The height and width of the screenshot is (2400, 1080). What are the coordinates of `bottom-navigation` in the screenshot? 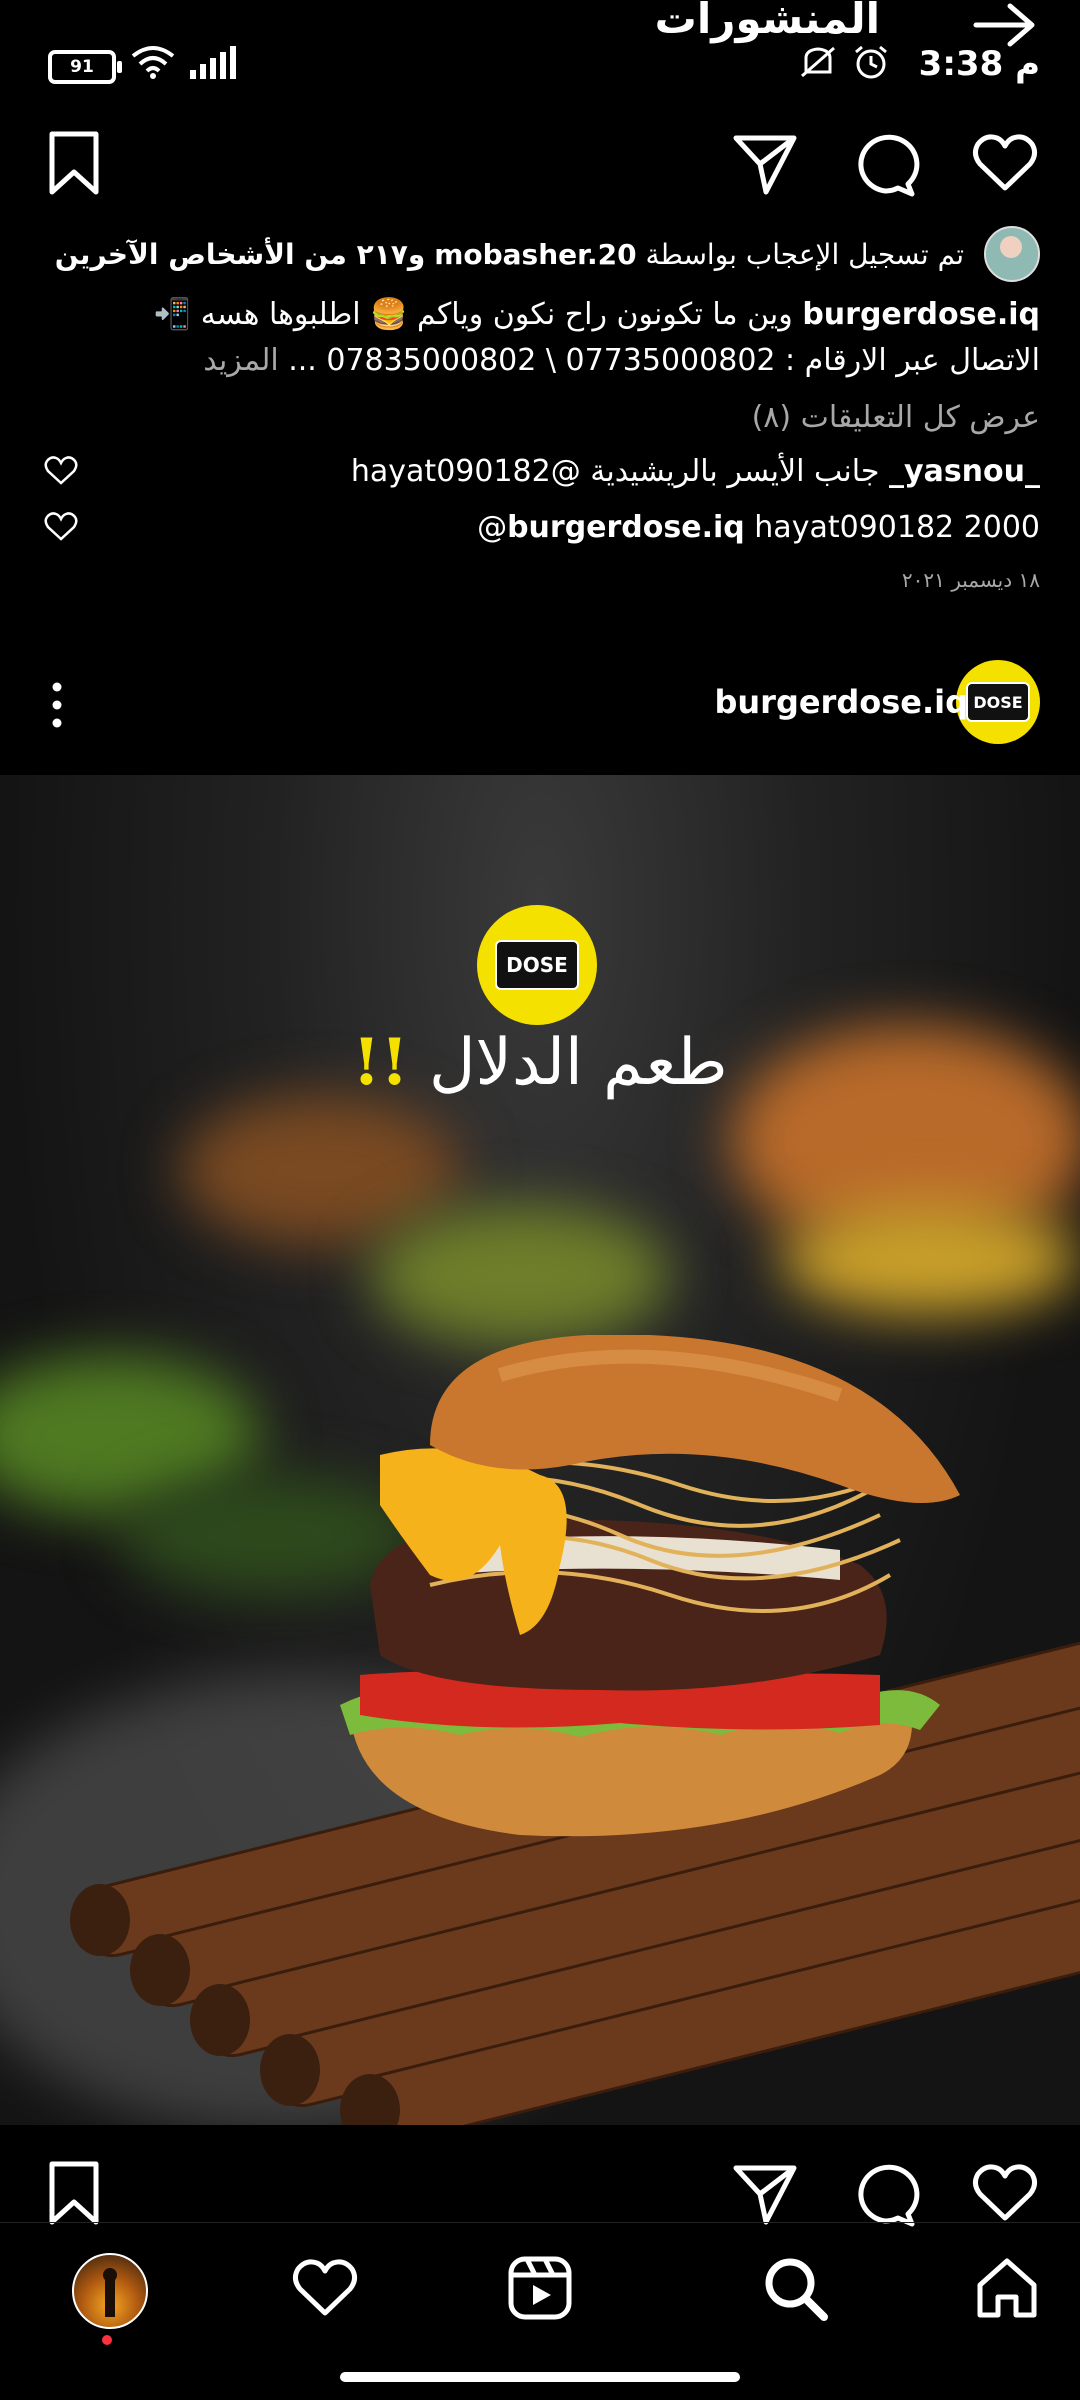 It's located at (540, 2287).